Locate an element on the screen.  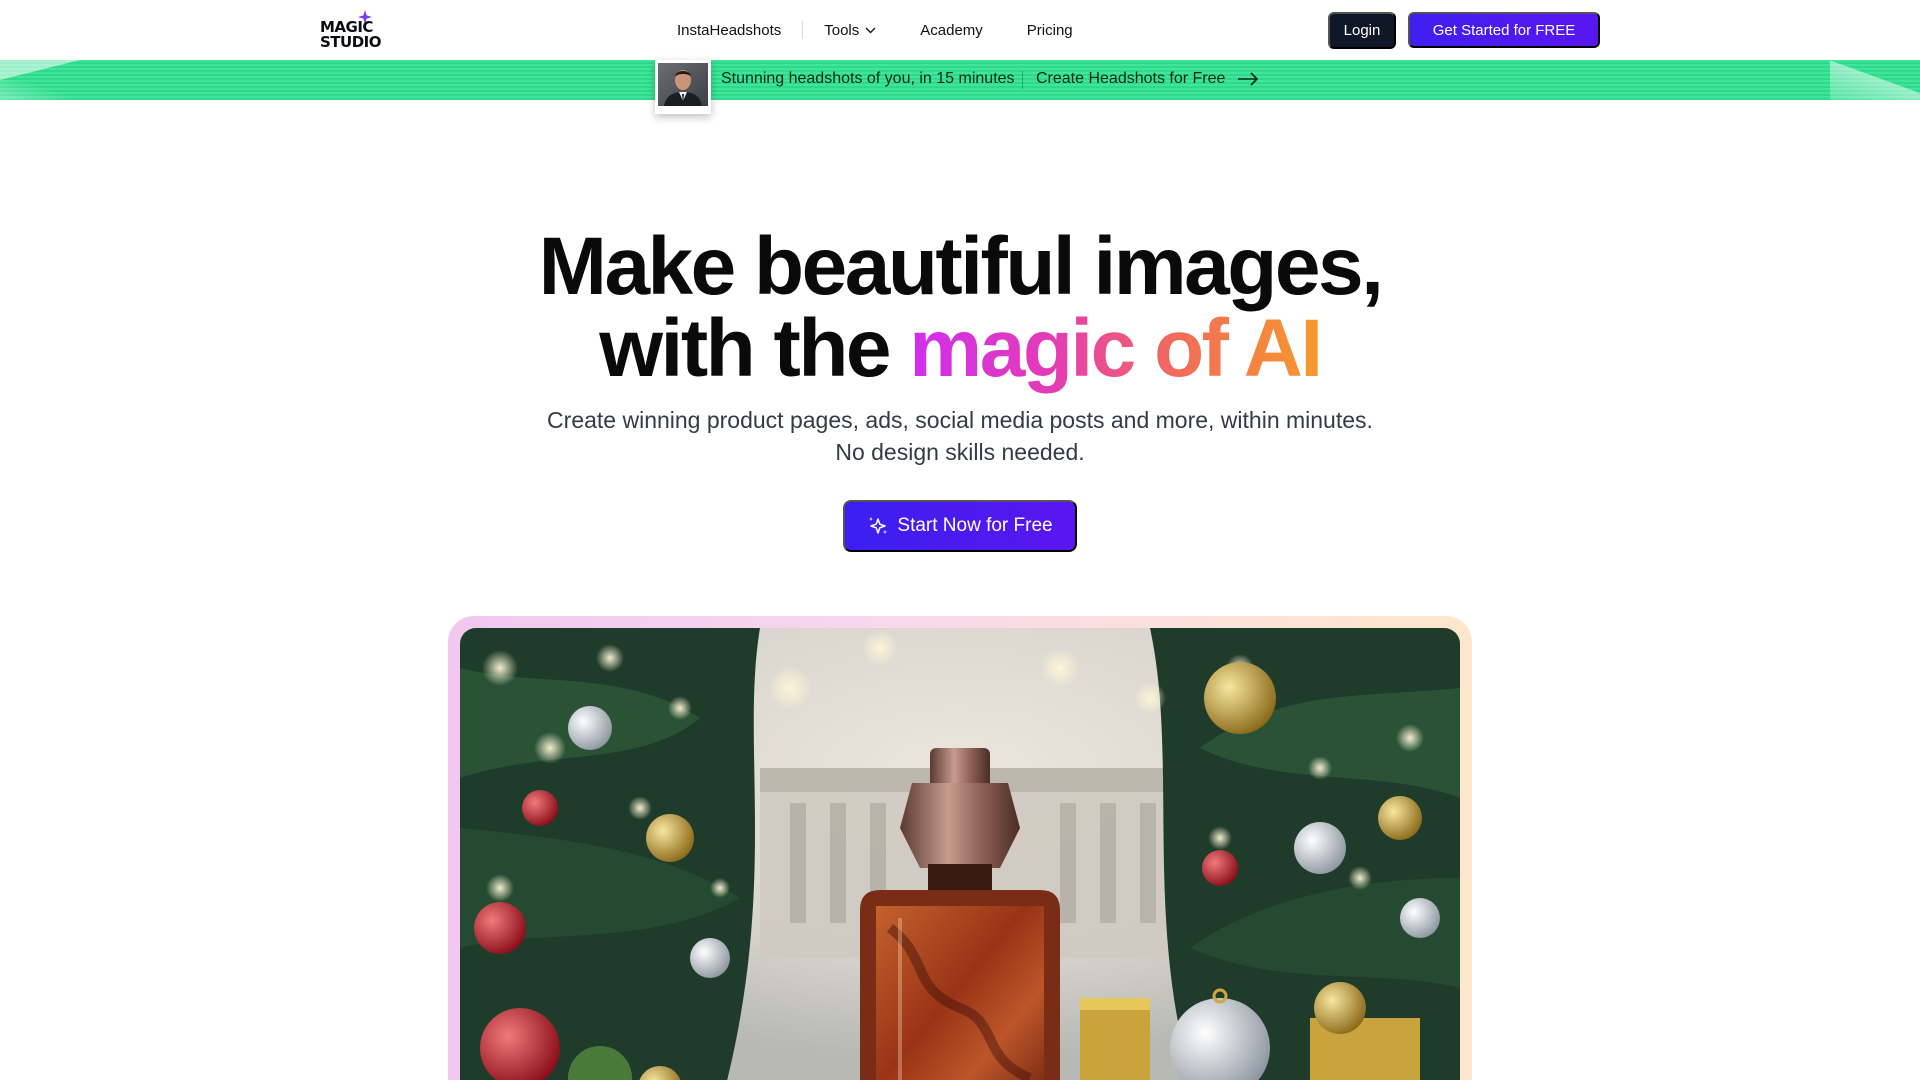
arrow-right-icon is located at coordinates (1248, 79).